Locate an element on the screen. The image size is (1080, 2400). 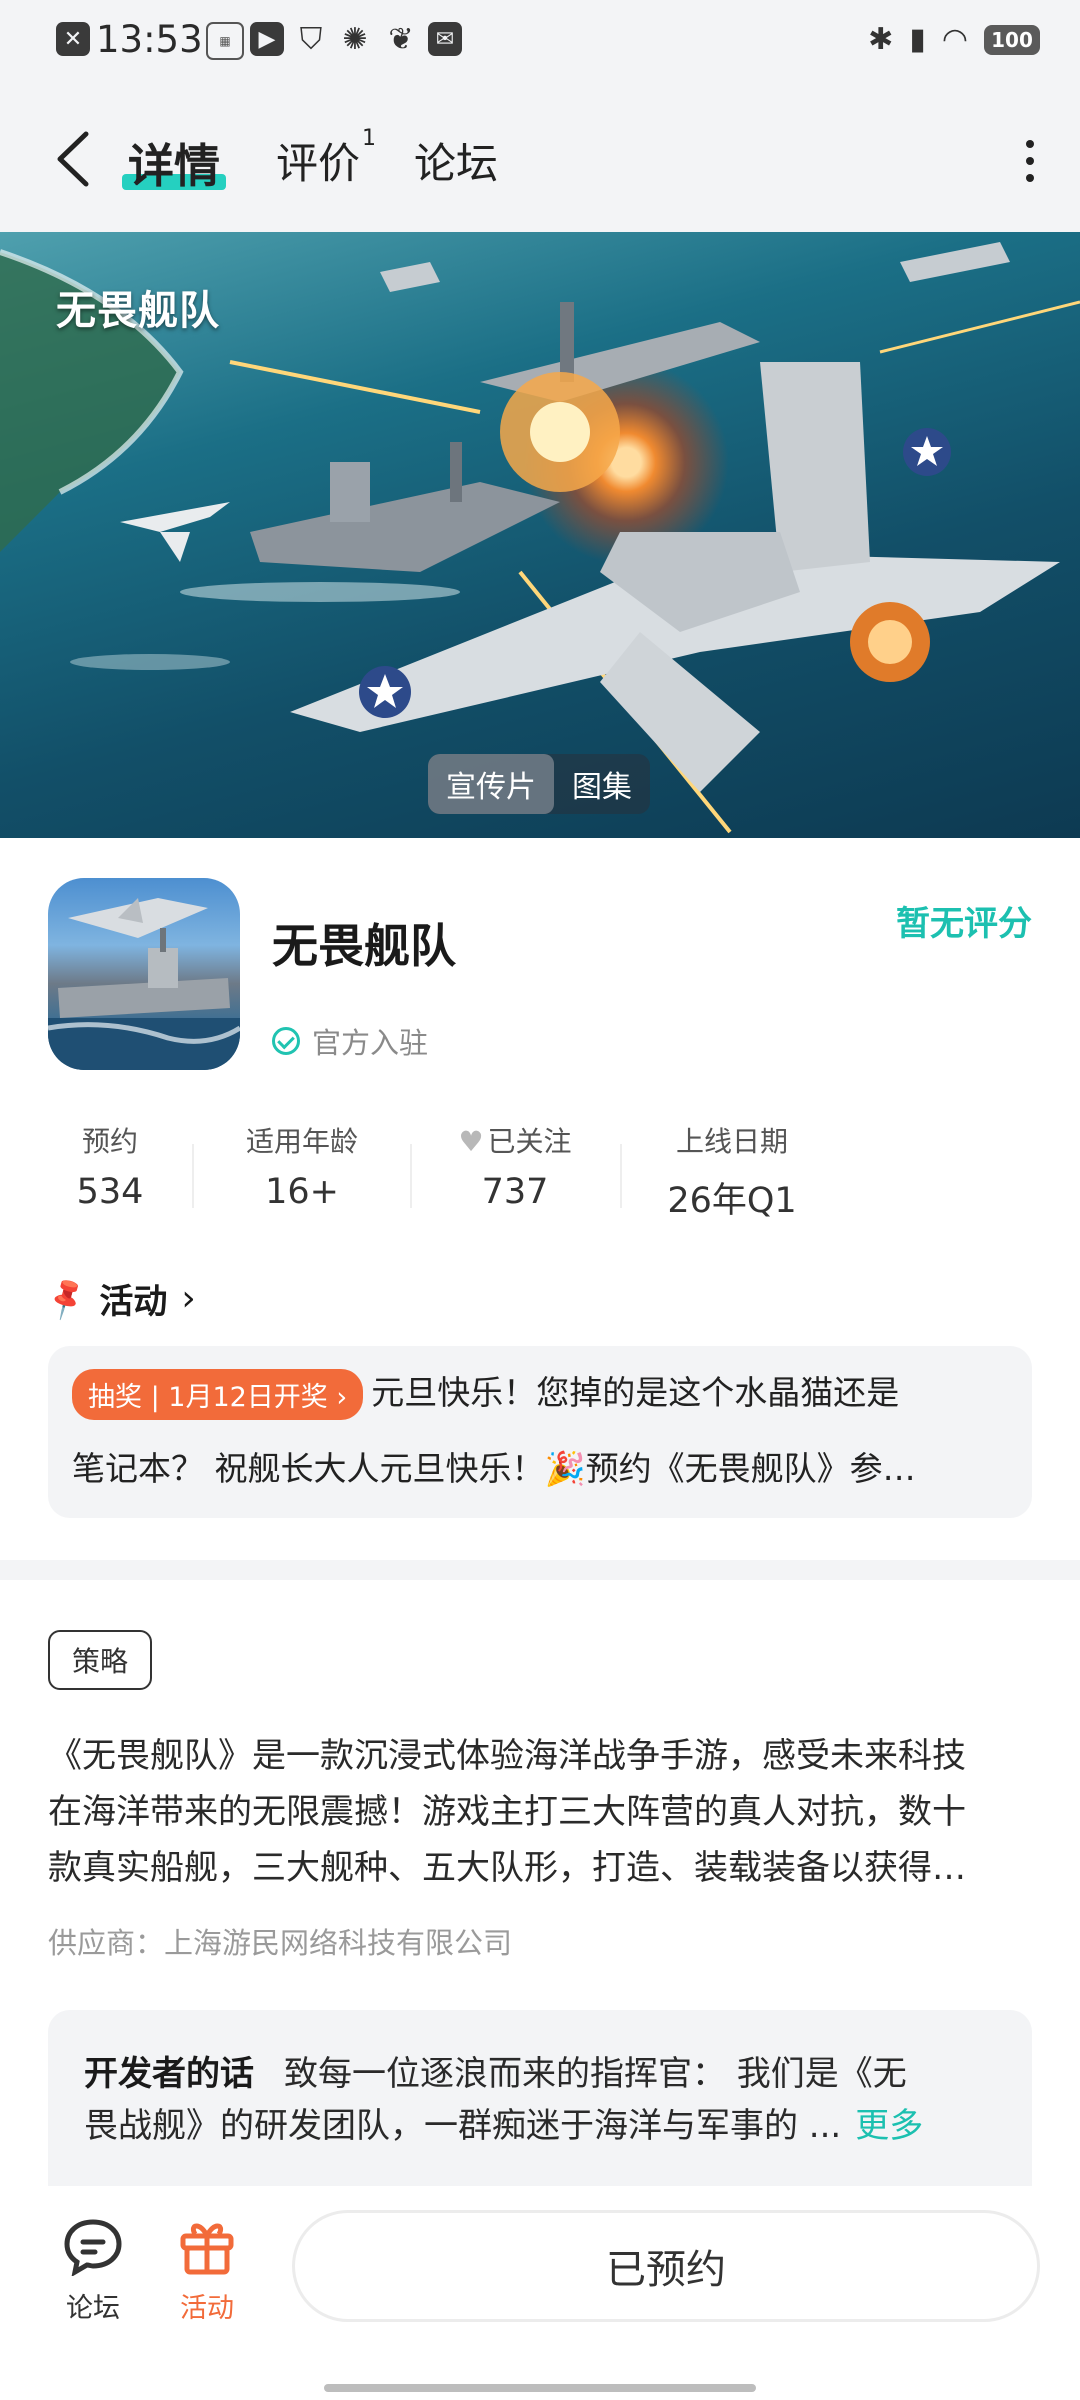
heart-check-icon: ♥ is located at coordinates (471, 1141).